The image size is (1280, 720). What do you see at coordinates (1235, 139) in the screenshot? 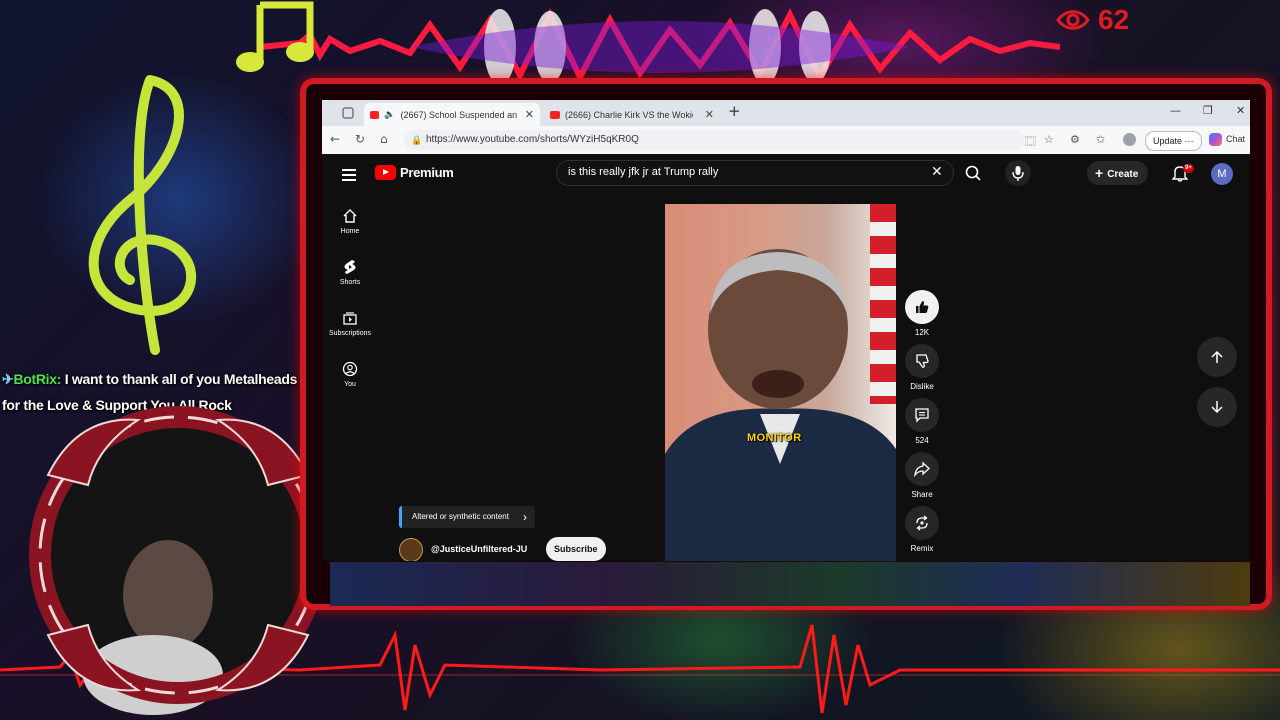
I see `chat-label: Chat` at bounding box center [1235, 139].